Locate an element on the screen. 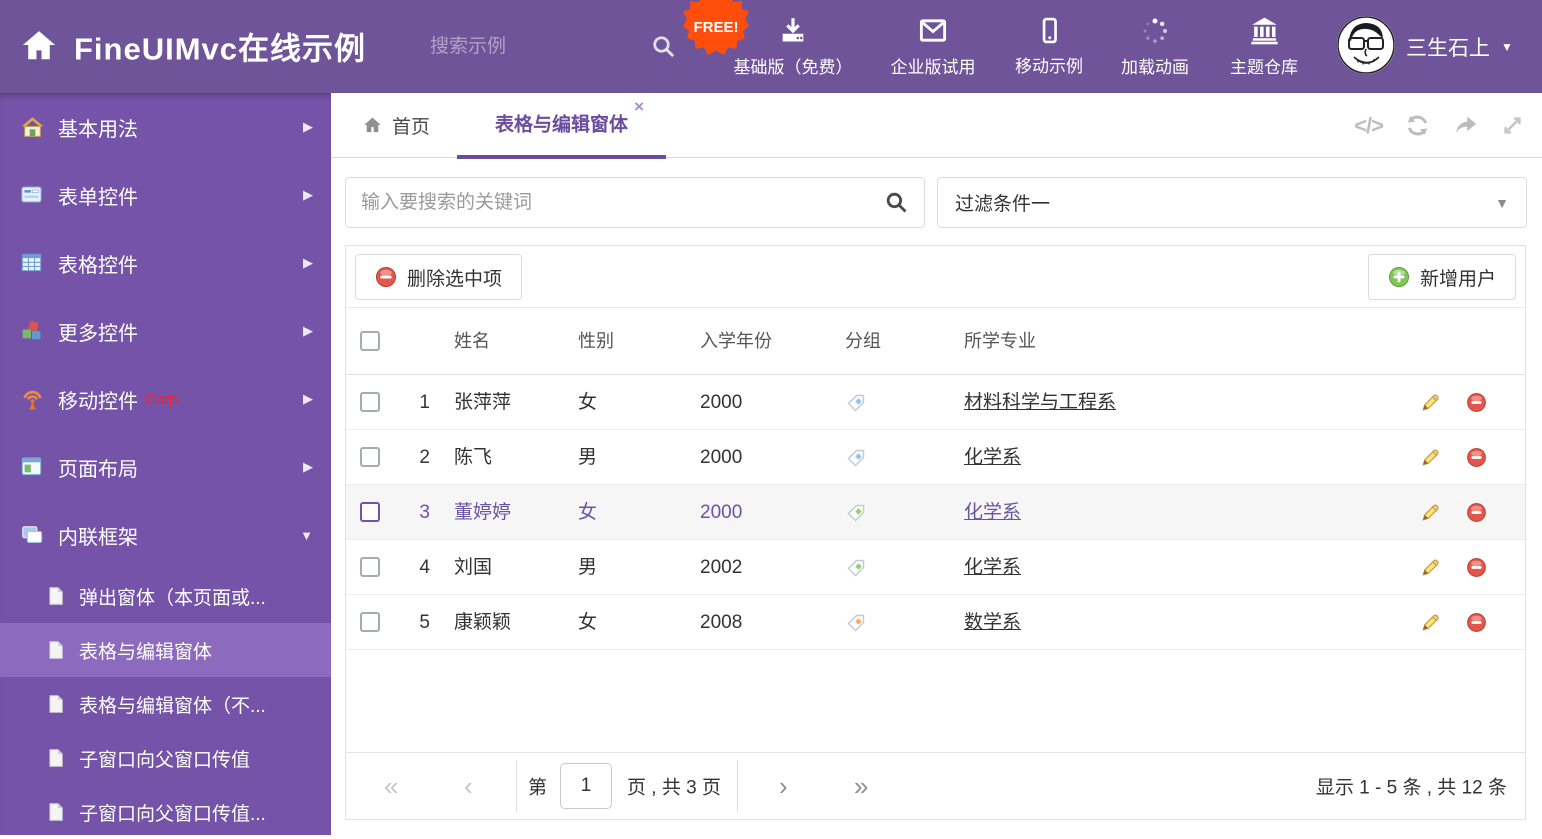  close-icon: × is located at coordinates (639, 107).